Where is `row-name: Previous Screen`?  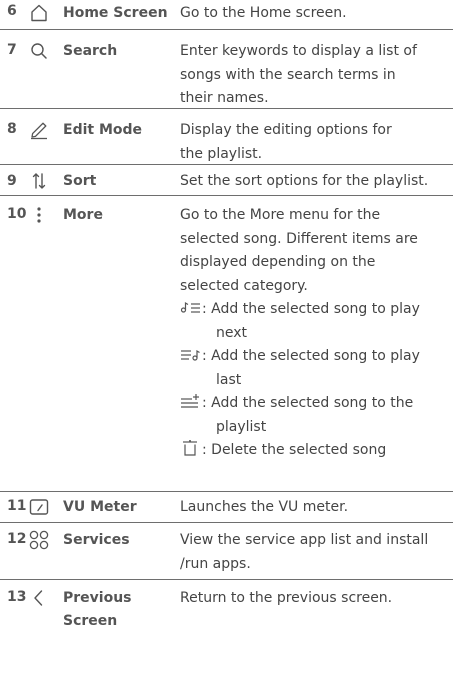
row-name: Previous Screen is located at coordinates (97, 609).